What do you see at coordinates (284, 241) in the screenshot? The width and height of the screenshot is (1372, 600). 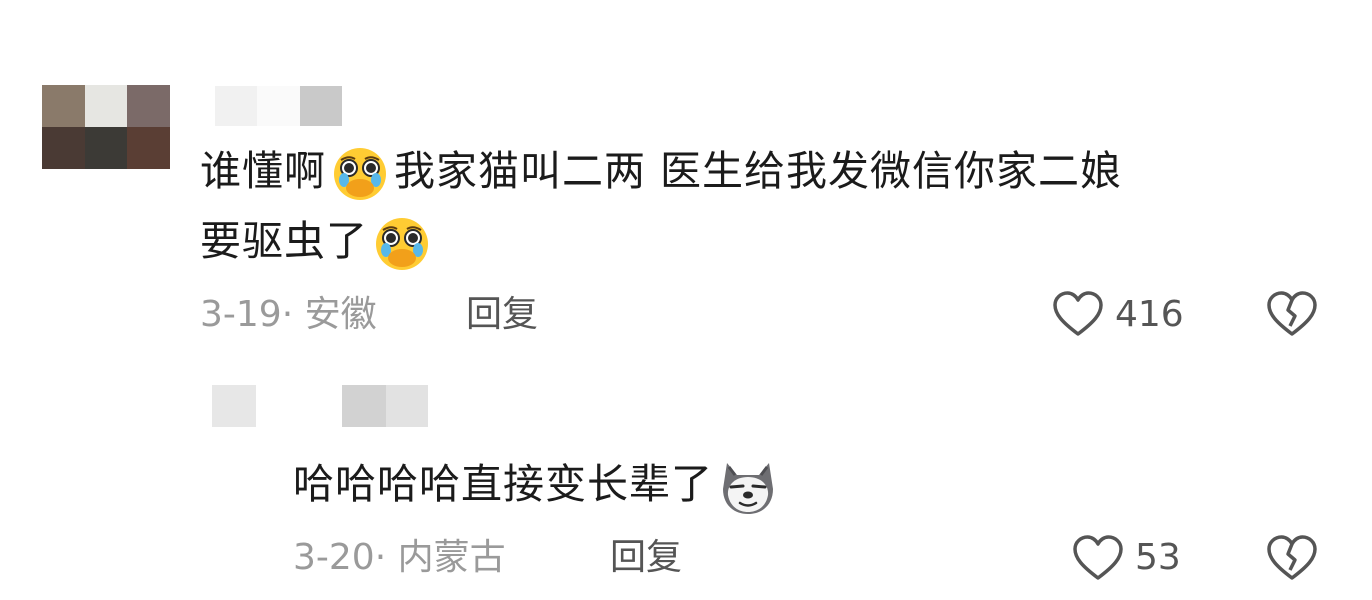 I see `comment-text-part: 要驱虫了` at bounding box center [284, 241].